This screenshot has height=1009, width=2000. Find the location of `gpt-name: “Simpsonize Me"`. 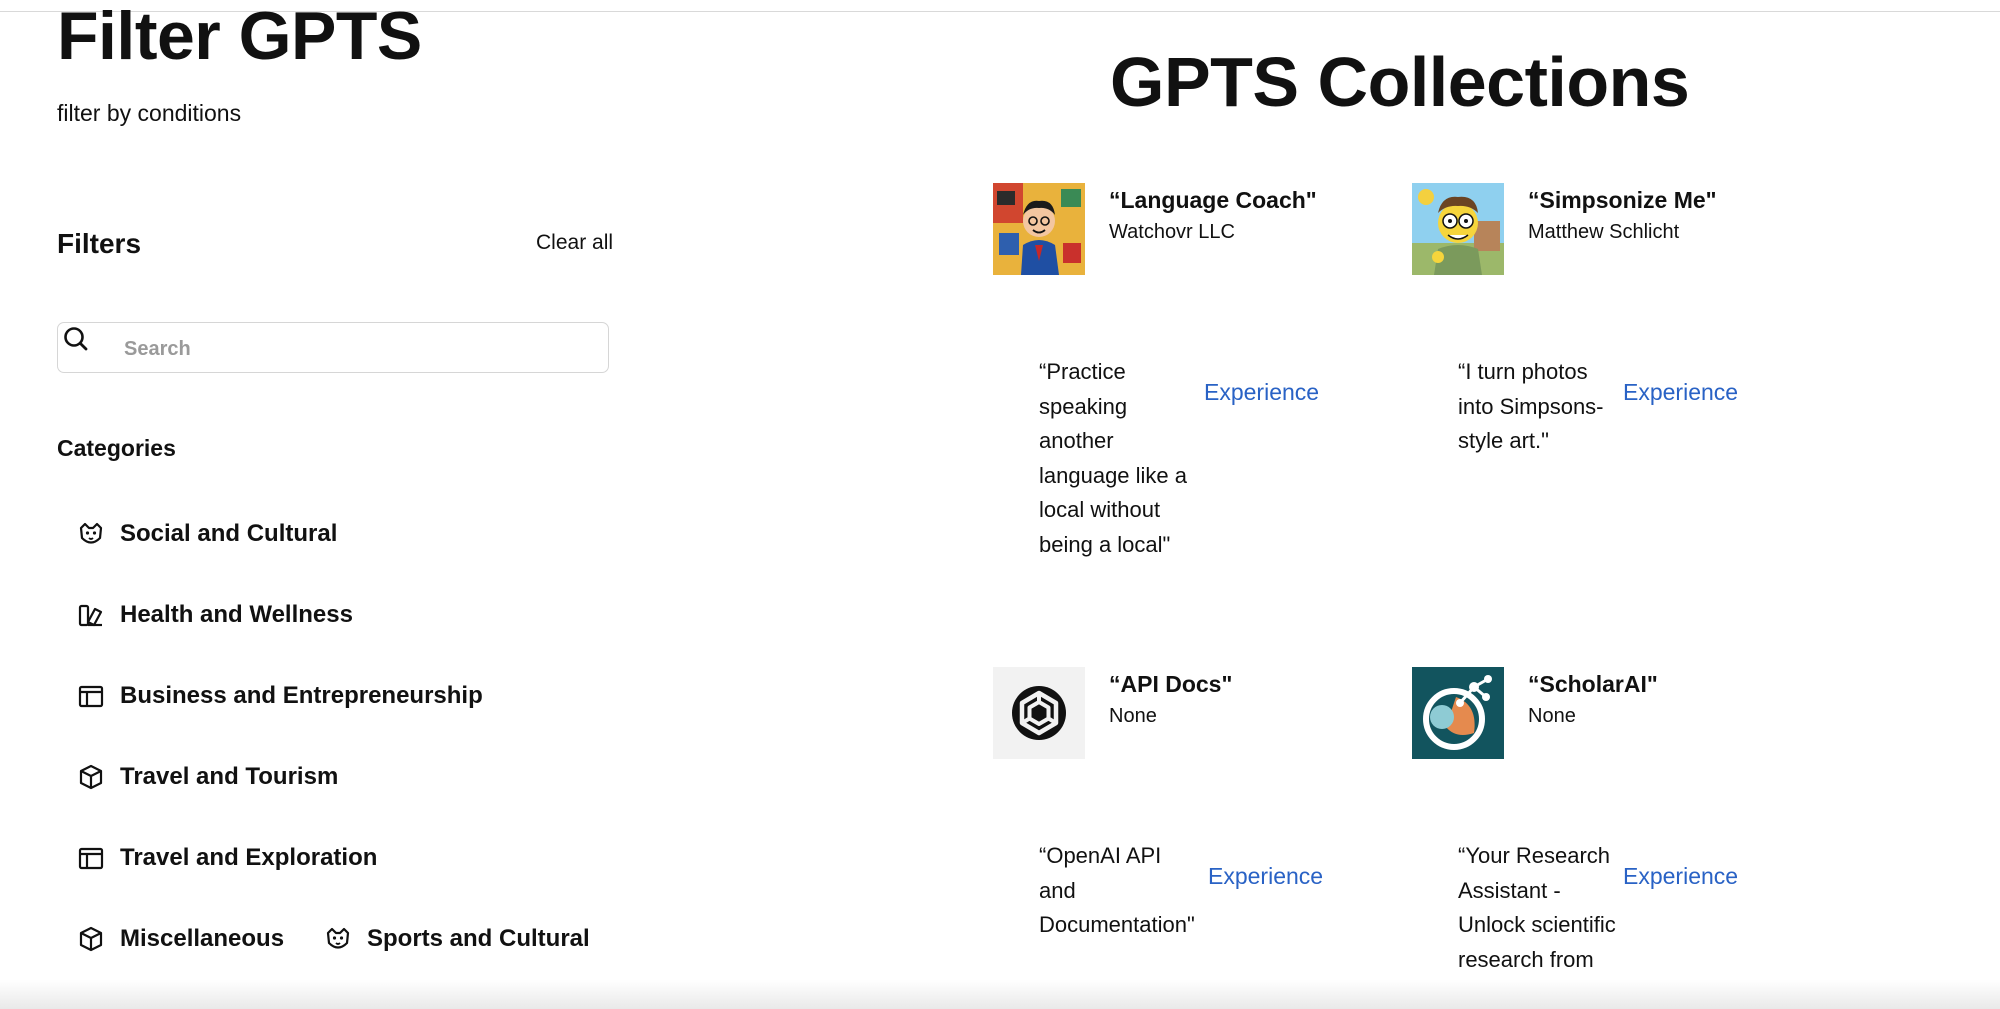

gpt-name: “Simpsonize Me" is located at coordinates (1622, 200).